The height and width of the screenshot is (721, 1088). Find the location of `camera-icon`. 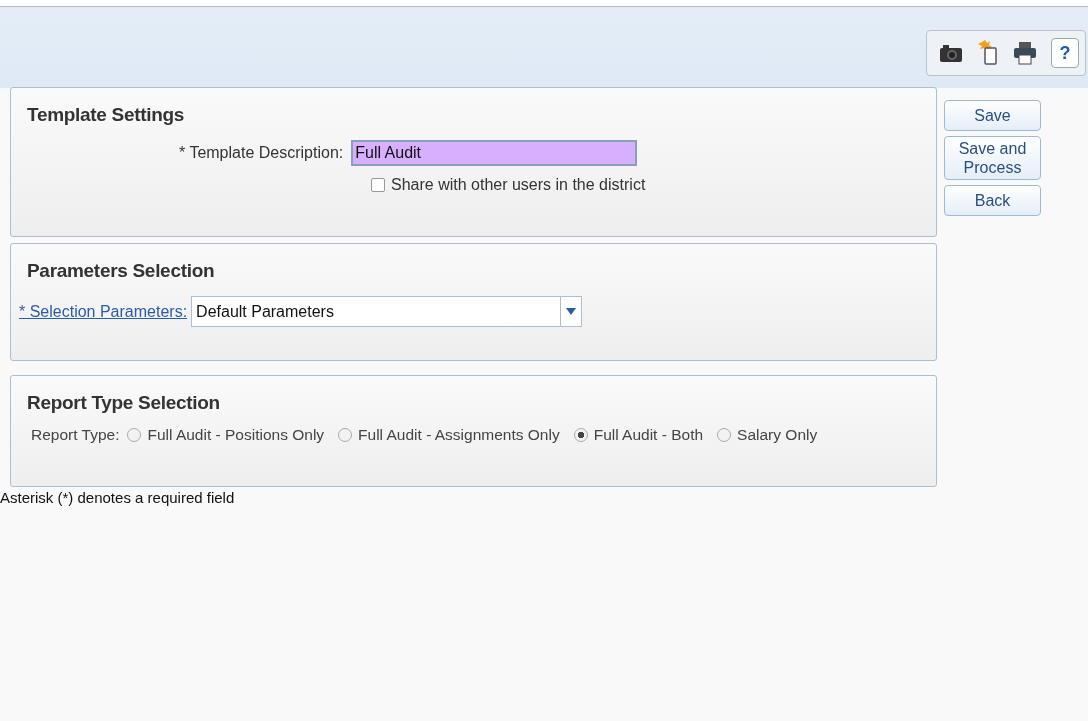

camera-icon is located at coordinates (951, 53).